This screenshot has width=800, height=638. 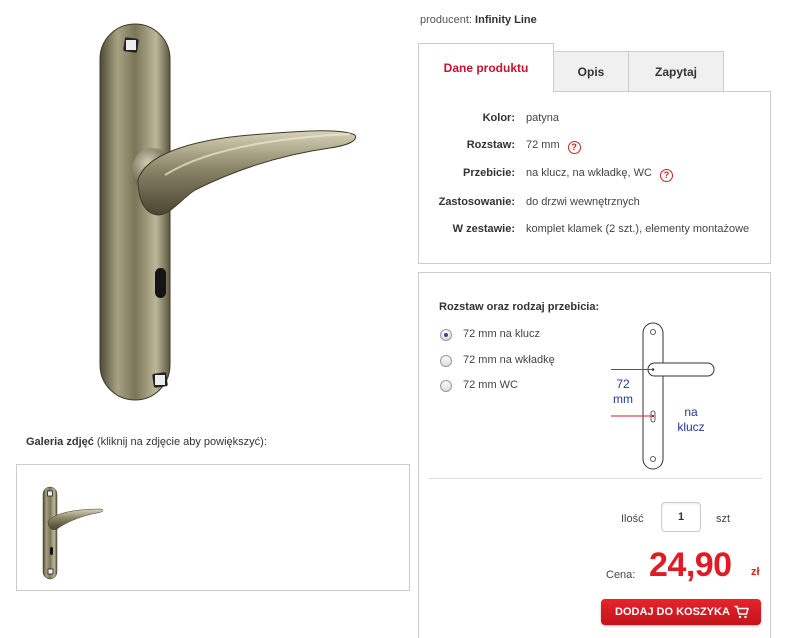 What do you see at coordinates (723, 519) in the screenshot?
I see `quantity-unit: szt` at bounding box center [723, 519].